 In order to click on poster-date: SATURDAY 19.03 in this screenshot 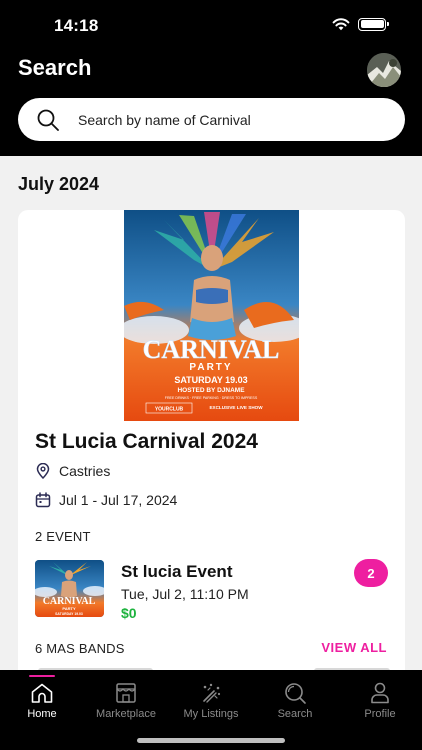, I will do `click(210, 380)`.